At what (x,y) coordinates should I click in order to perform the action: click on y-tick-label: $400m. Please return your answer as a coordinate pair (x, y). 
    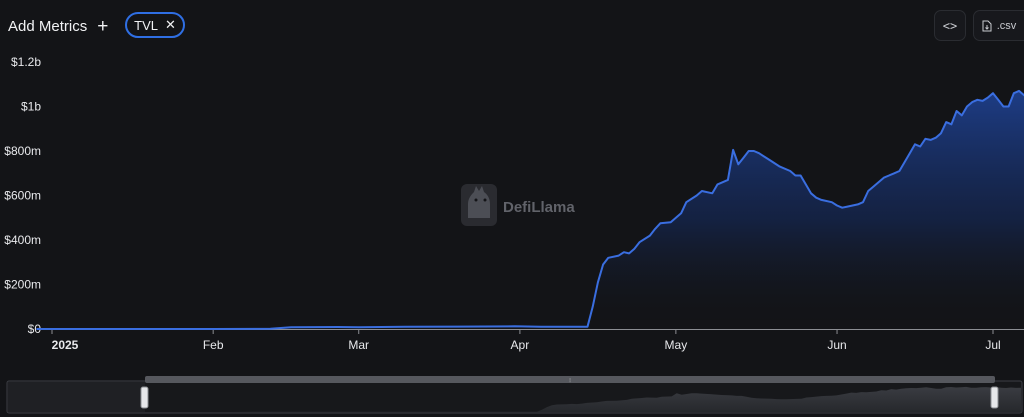
    Looking at the image, I should click on (22, 240).